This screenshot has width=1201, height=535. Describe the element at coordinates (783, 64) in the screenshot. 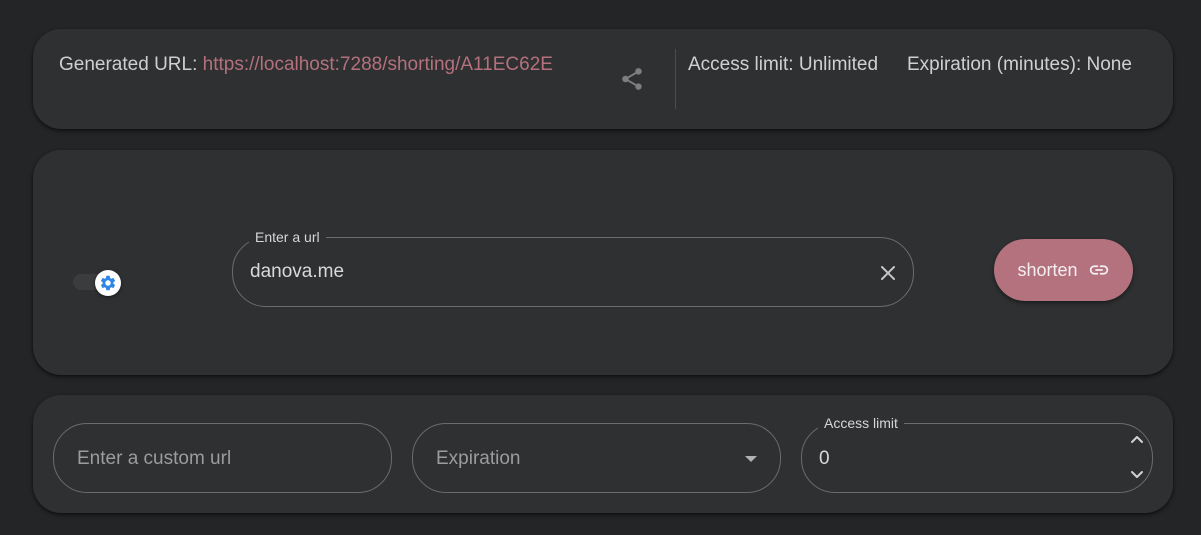

I see `access-limit-info: Access limit: Unlimited` at that location.